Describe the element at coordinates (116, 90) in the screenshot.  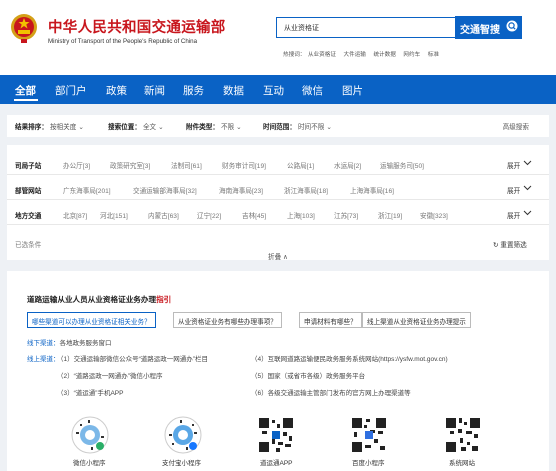
I see `tab-policy: 政策` at that location.